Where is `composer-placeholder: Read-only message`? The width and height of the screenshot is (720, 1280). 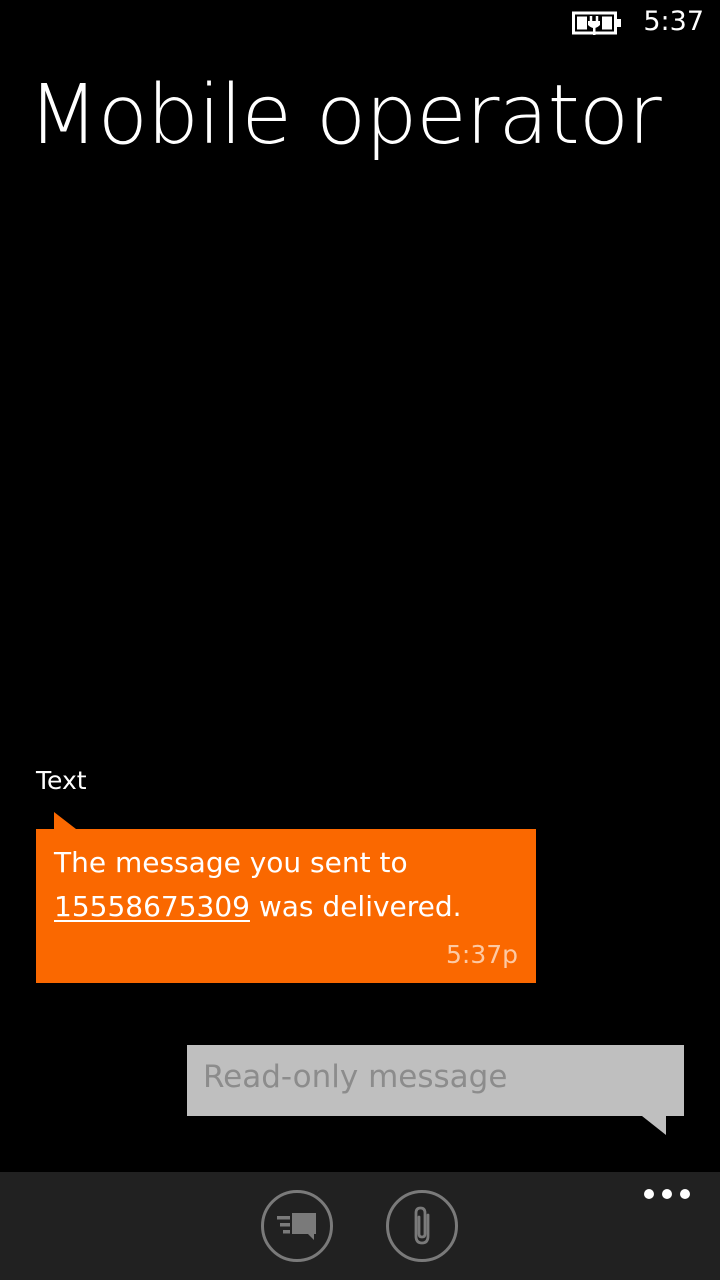 composer-placeholder: Read-only message is located at coordinates (355, 1077).